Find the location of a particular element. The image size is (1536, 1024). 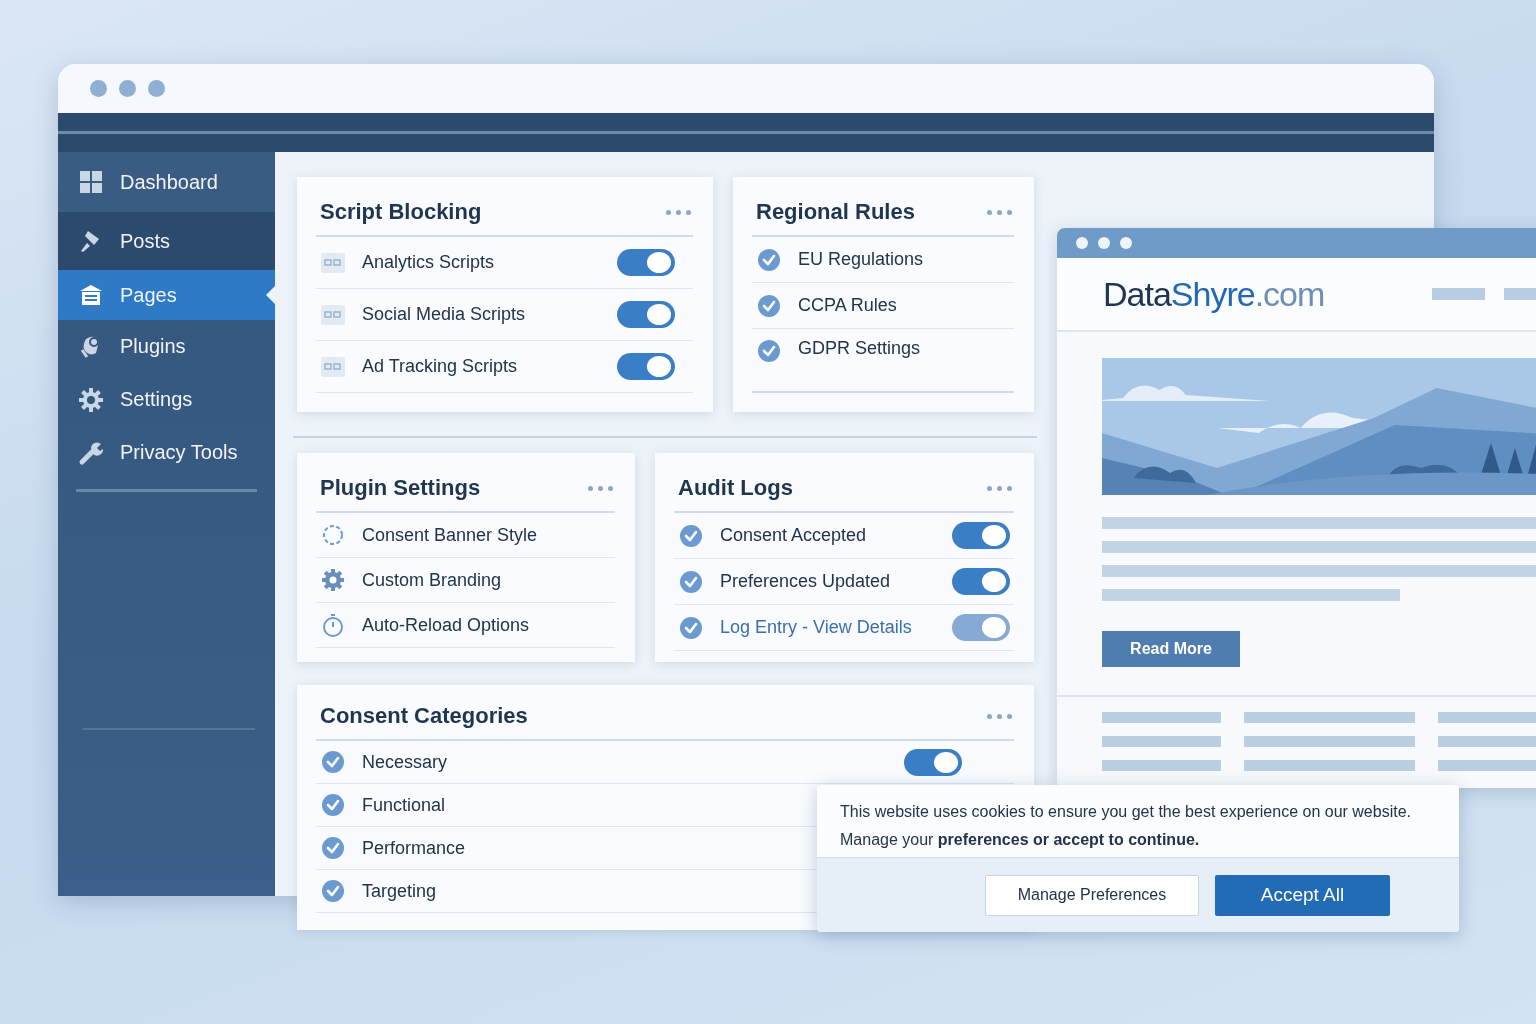

sidebar-item: Dashboard is located at coordinates (166, 182).